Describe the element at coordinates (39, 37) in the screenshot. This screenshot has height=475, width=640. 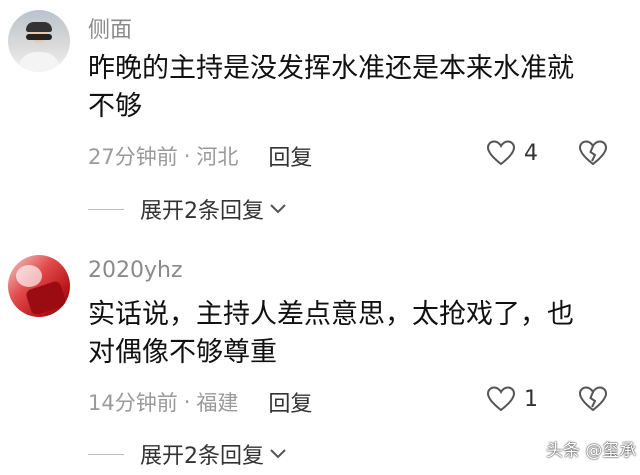
I see `avatar-glasses` at that location.